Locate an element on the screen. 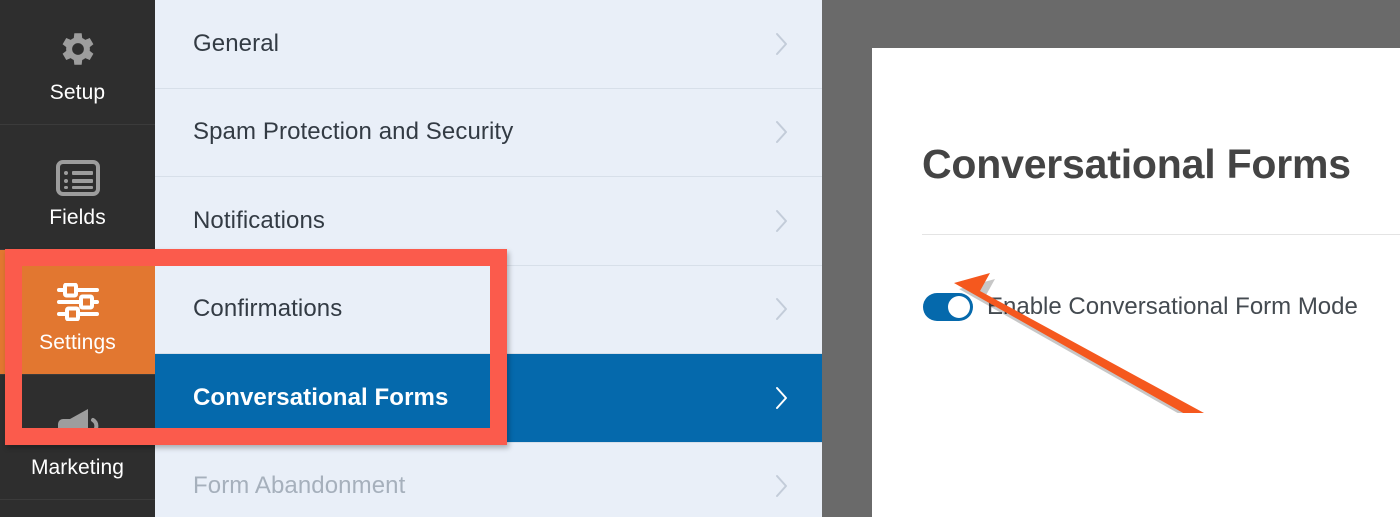 The image size is (1400, 517). enable-conversational-form-mode-toggle is located at coordinates (948, 307).